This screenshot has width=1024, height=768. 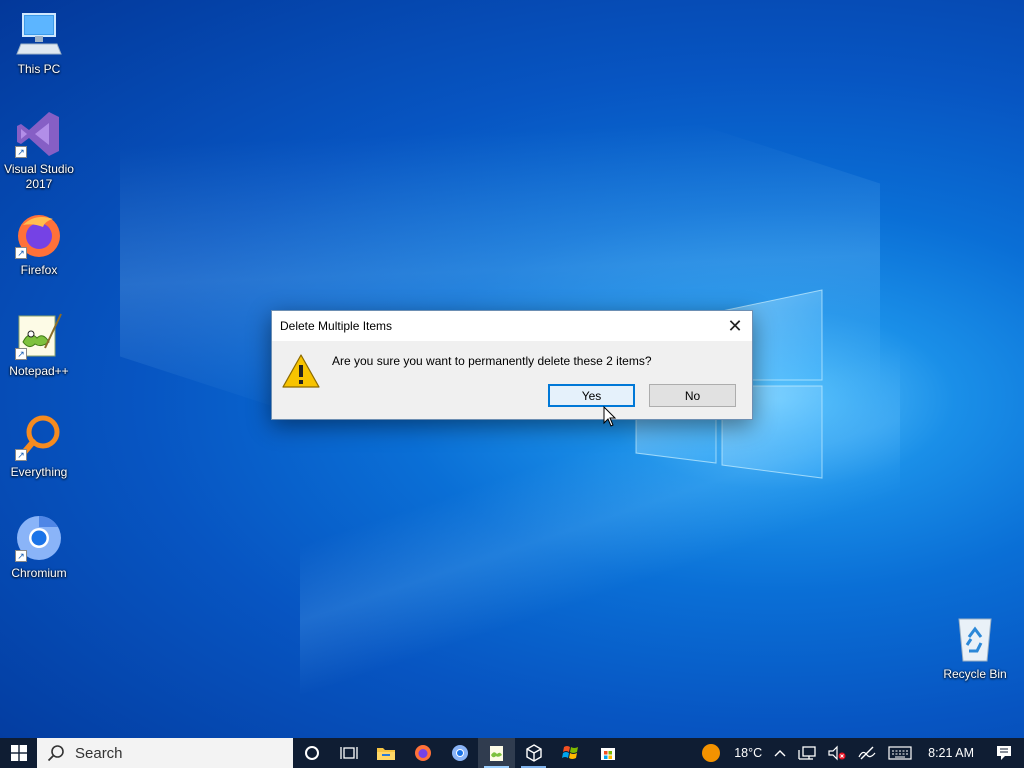 I want to click on keyboard-icon, so click(x=900, y=753).